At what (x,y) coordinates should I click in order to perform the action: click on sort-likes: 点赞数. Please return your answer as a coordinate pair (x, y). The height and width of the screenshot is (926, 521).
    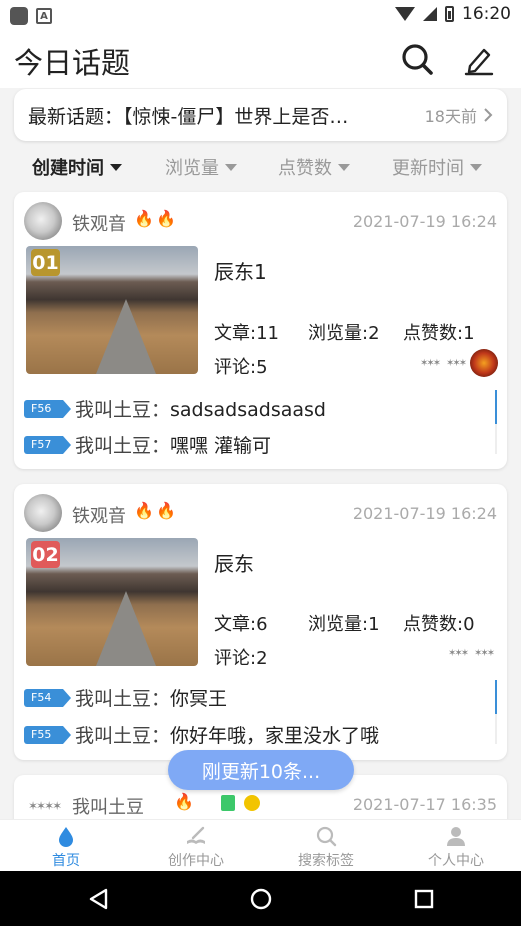
    Looking at the image, I should click on (314, 167).